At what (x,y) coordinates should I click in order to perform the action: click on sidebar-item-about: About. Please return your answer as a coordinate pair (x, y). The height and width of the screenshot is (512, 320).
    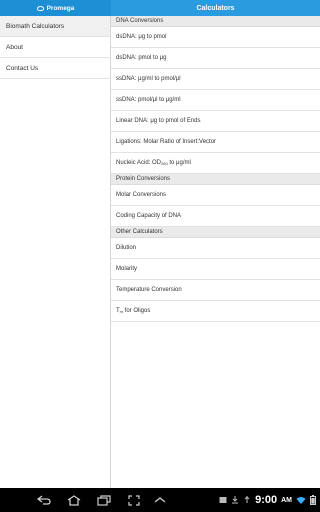
    Looking at the image, I should click on (55, 47).